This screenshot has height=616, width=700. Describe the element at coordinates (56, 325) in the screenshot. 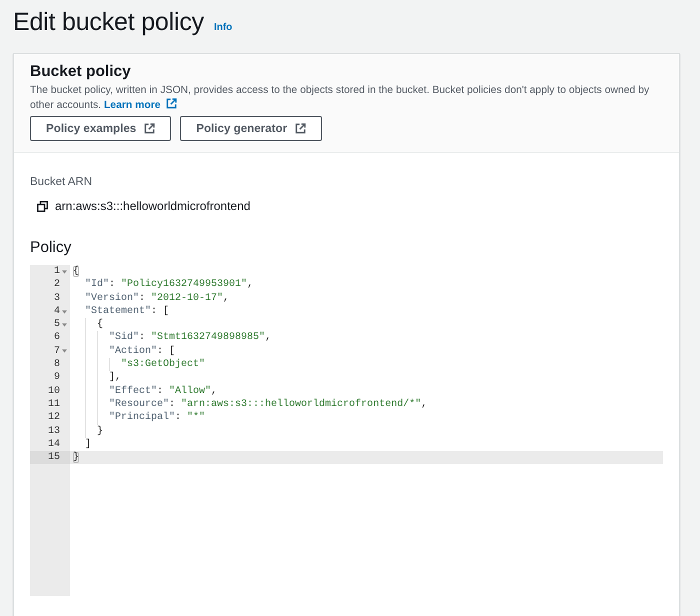

I see `line-number: 5` at that location.